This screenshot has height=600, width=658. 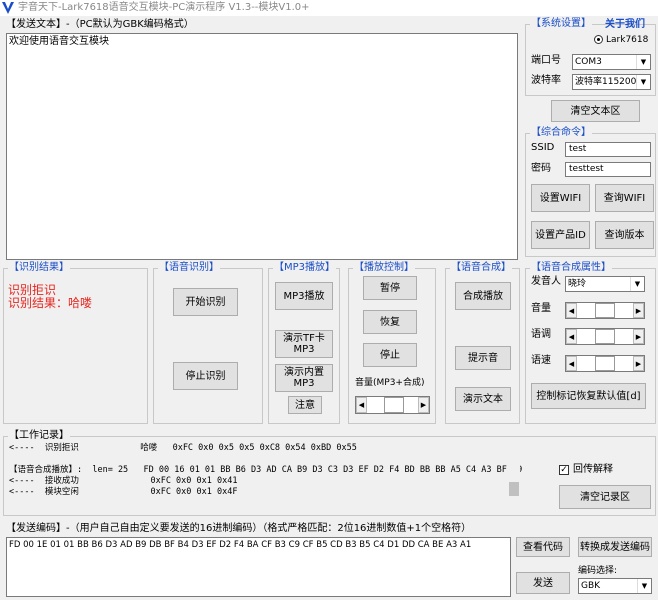 I want to click on ssid-value: test, so click(x=578, y=149).